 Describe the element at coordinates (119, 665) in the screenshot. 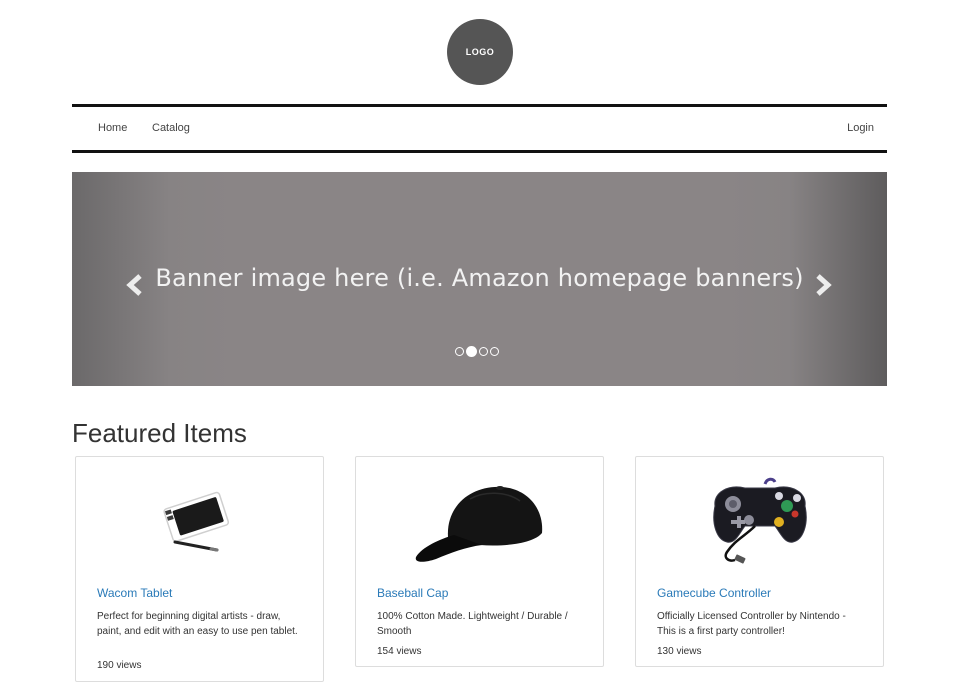

I see `product-views: 190 views` at that location.